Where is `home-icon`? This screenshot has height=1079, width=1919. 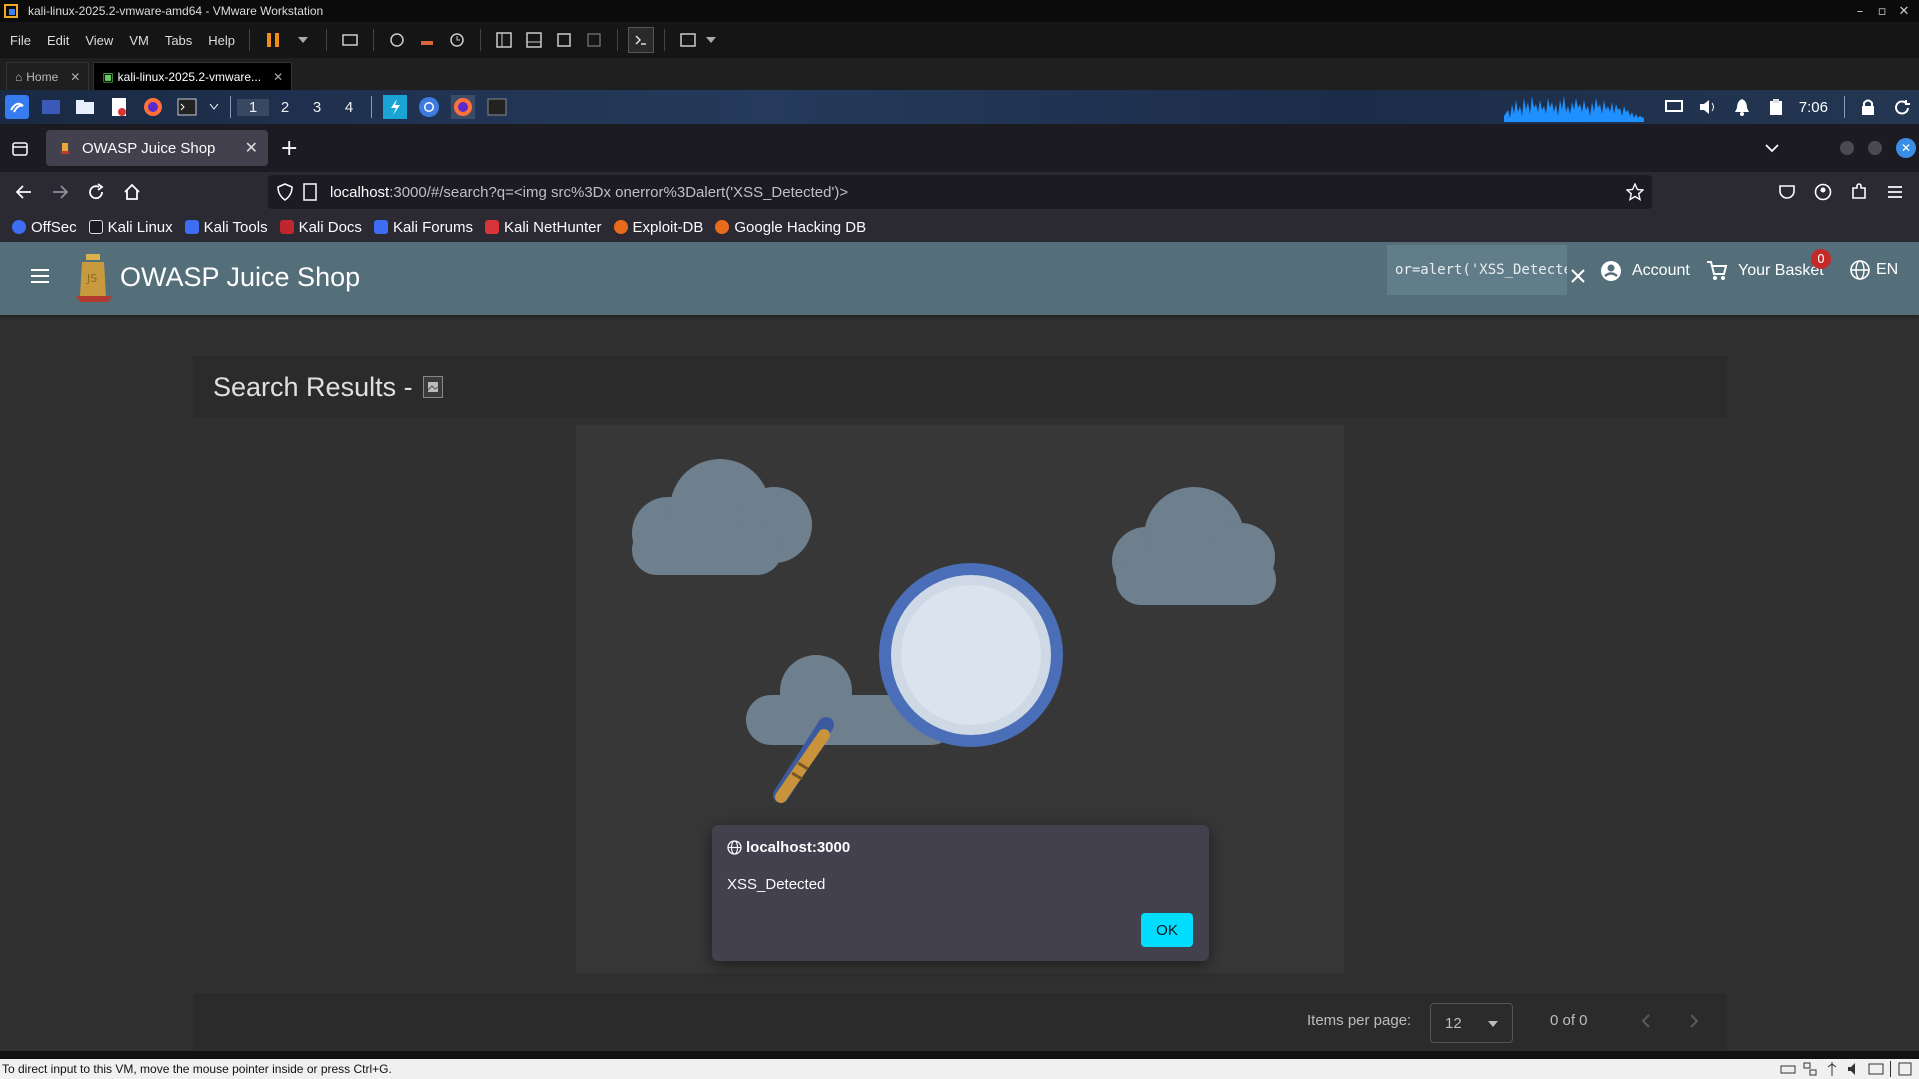 home-icon is located at coordinates (132, 192).